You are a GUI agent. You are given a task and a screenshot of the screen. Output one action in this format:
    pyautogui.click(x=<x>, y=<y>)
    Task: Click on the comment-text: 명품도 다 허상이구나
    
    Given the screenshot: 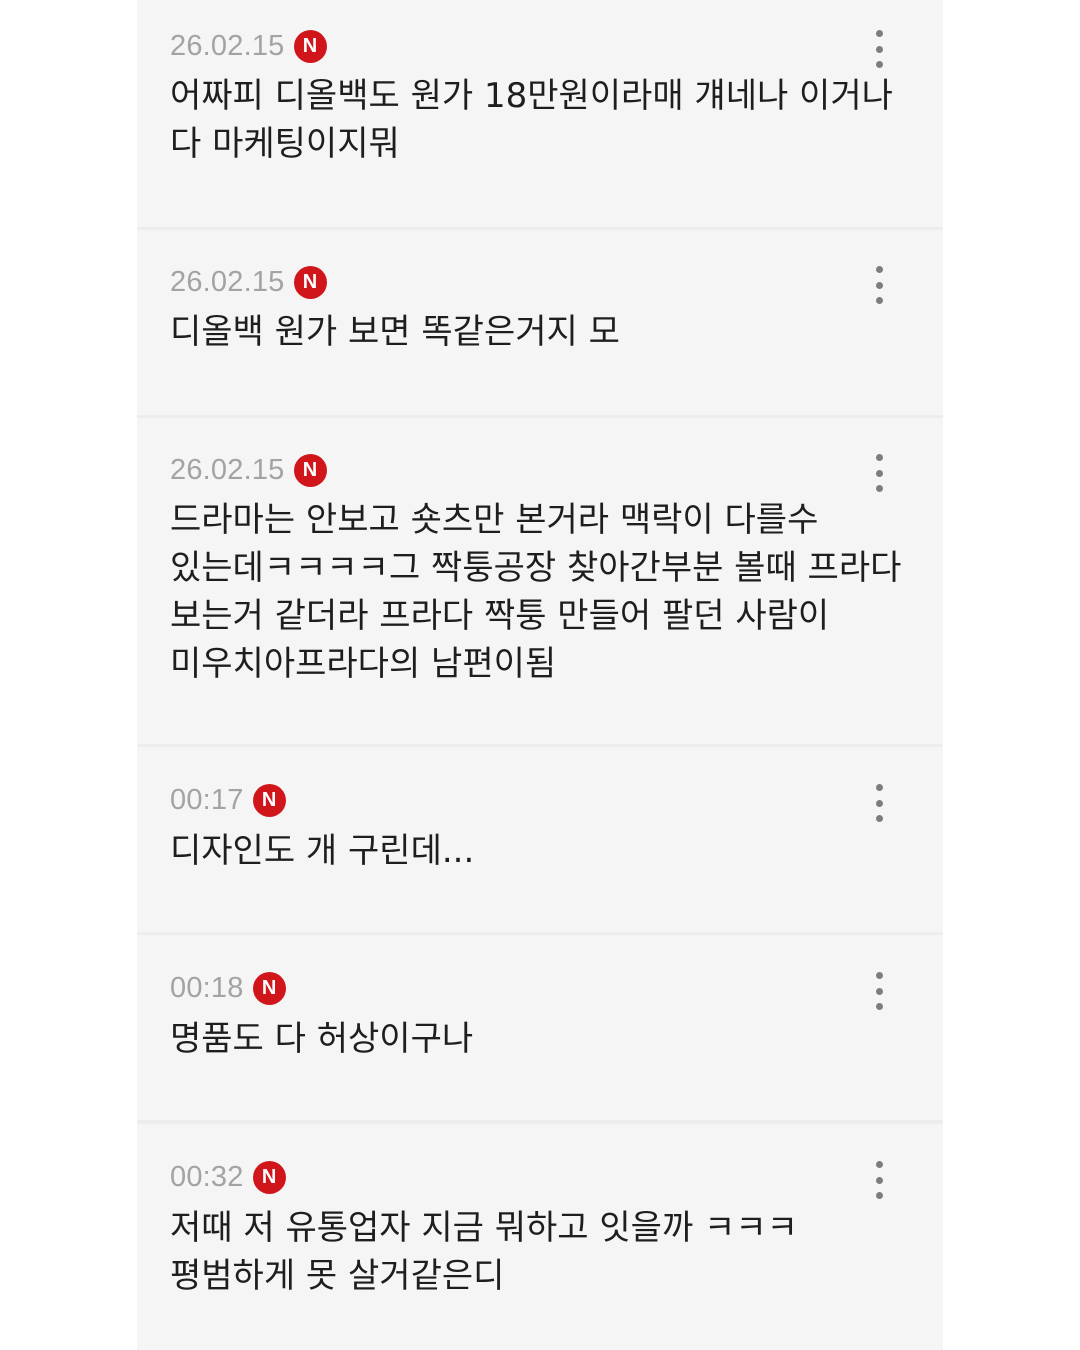 What is the action you would take?
    pyautogui.click(x=322, y=1039)
    